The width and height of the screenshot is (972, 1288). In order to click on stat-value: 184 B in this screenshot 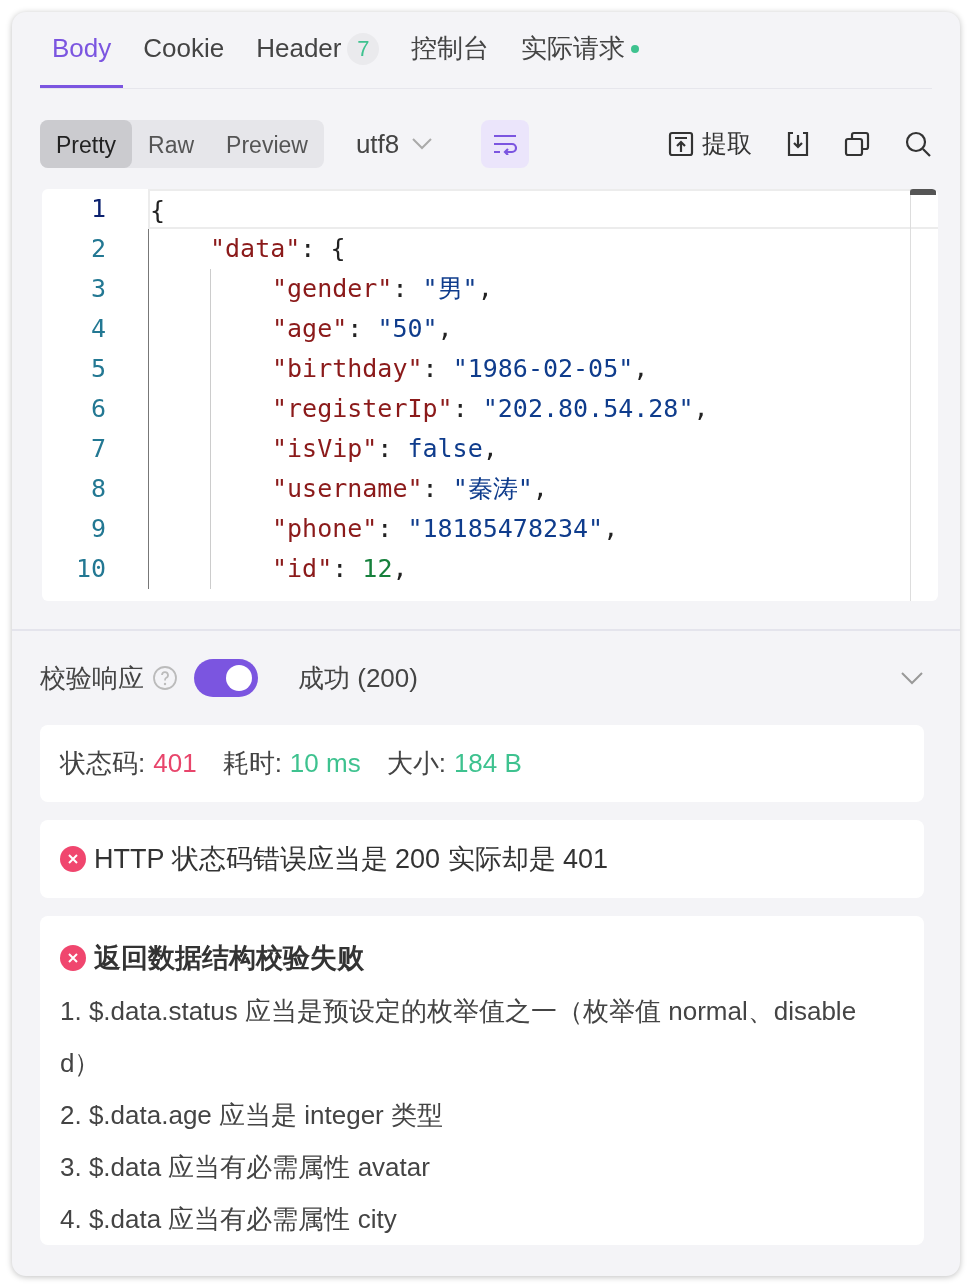, I will do `click(487, 763)`.